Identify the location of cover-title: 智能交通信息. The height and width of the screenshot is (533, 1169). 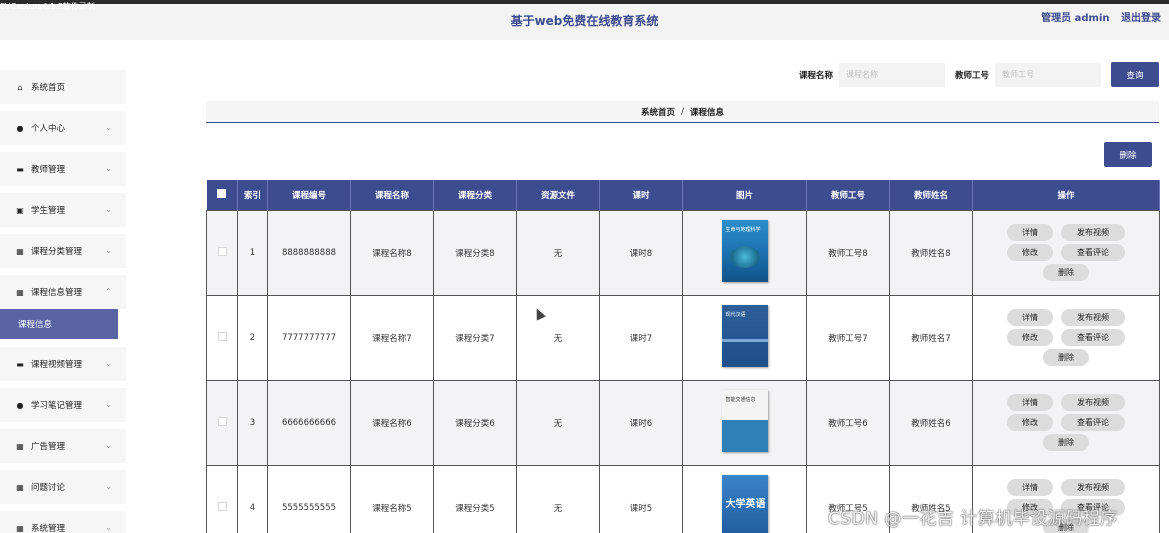
(740, 400).